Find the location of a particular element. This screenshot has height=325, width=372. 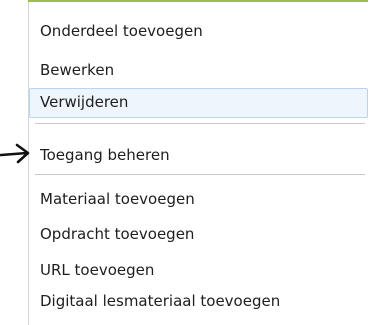

menu-item-materiaal-toevoegen: Materiaal toevoegen is located at coordinates (198, 200).